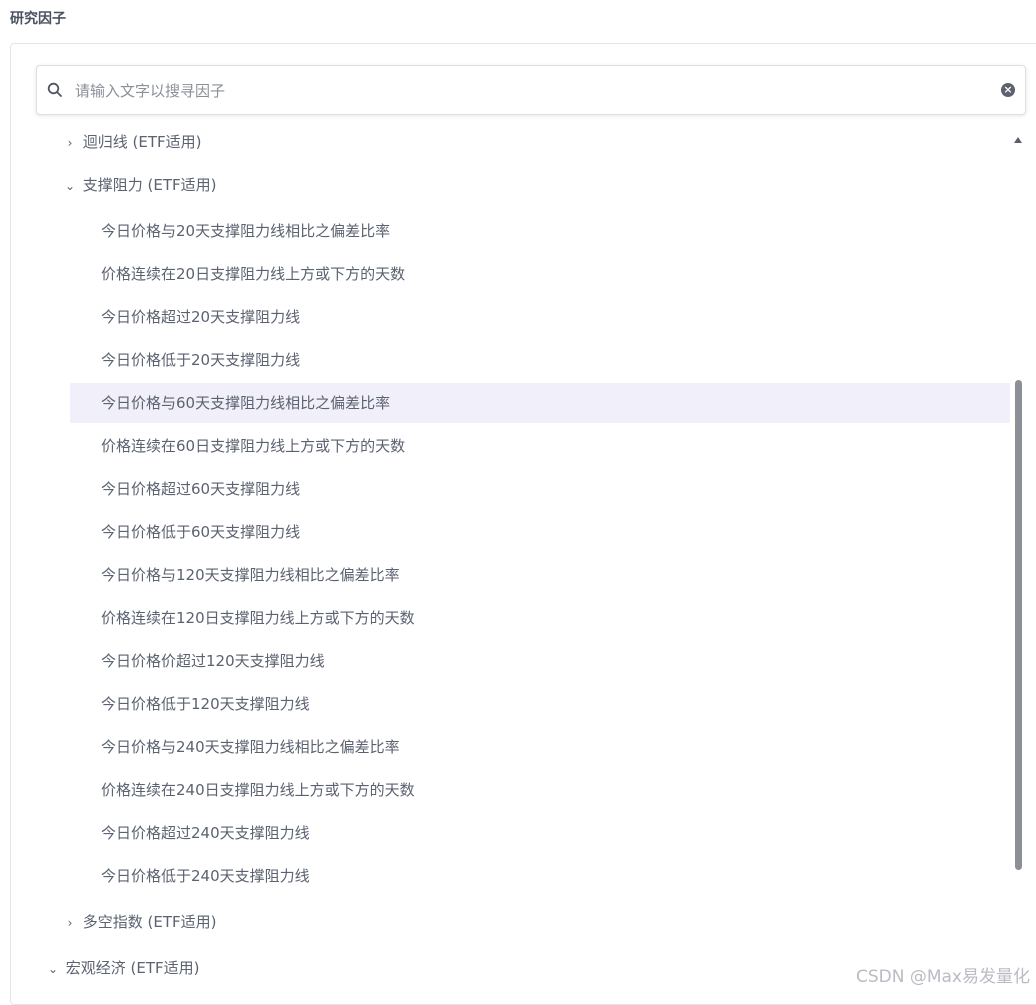  Describe the element at coordinates (535, 91) in the screenshot. I see `search-input` at that location.